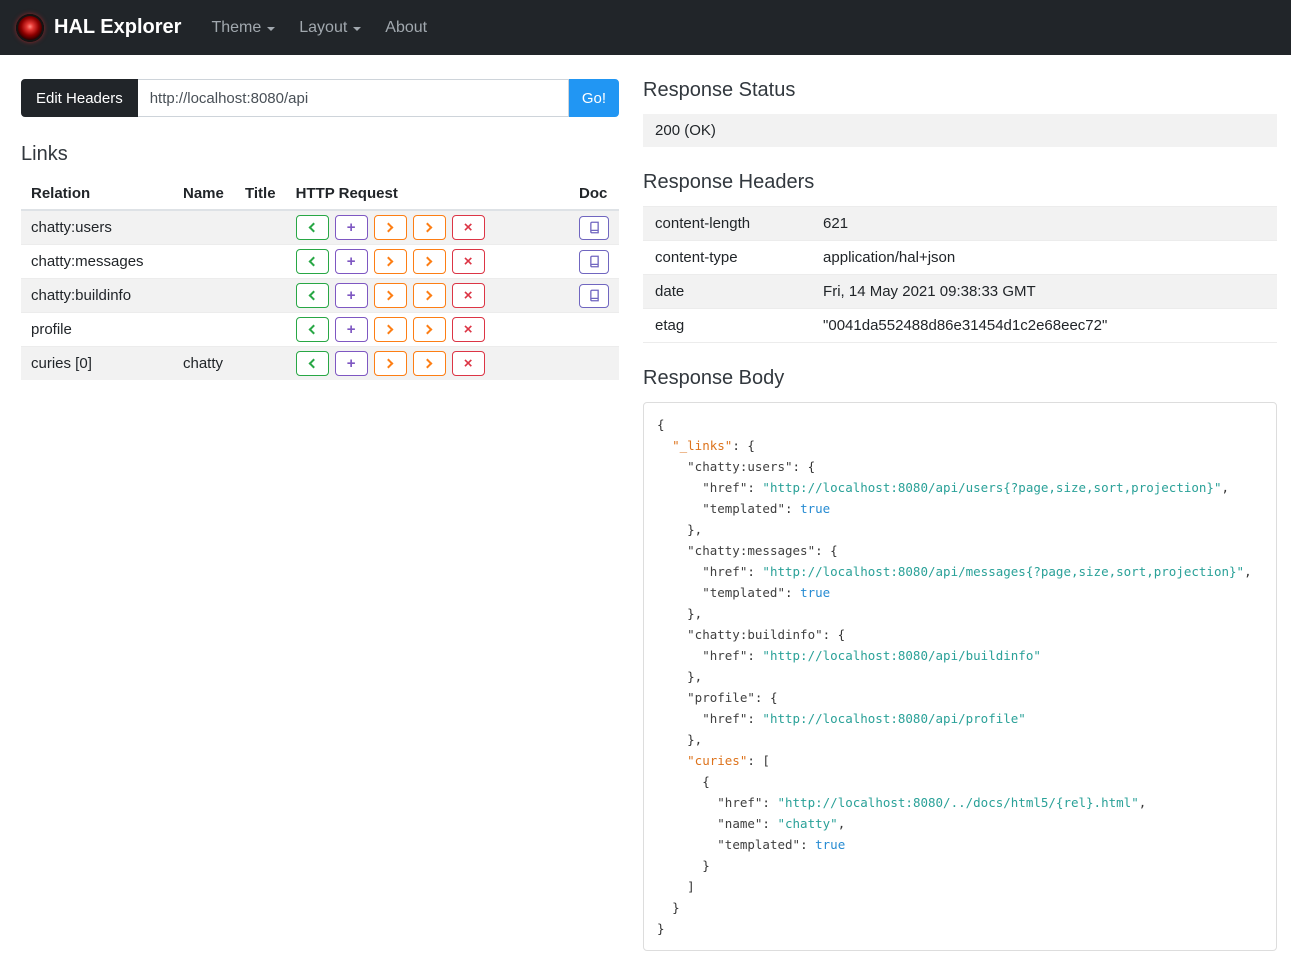  Describe the element at coordinates (79, 98) in the screenshot. I see `edit-headers-button: Edit Headers` at that location.